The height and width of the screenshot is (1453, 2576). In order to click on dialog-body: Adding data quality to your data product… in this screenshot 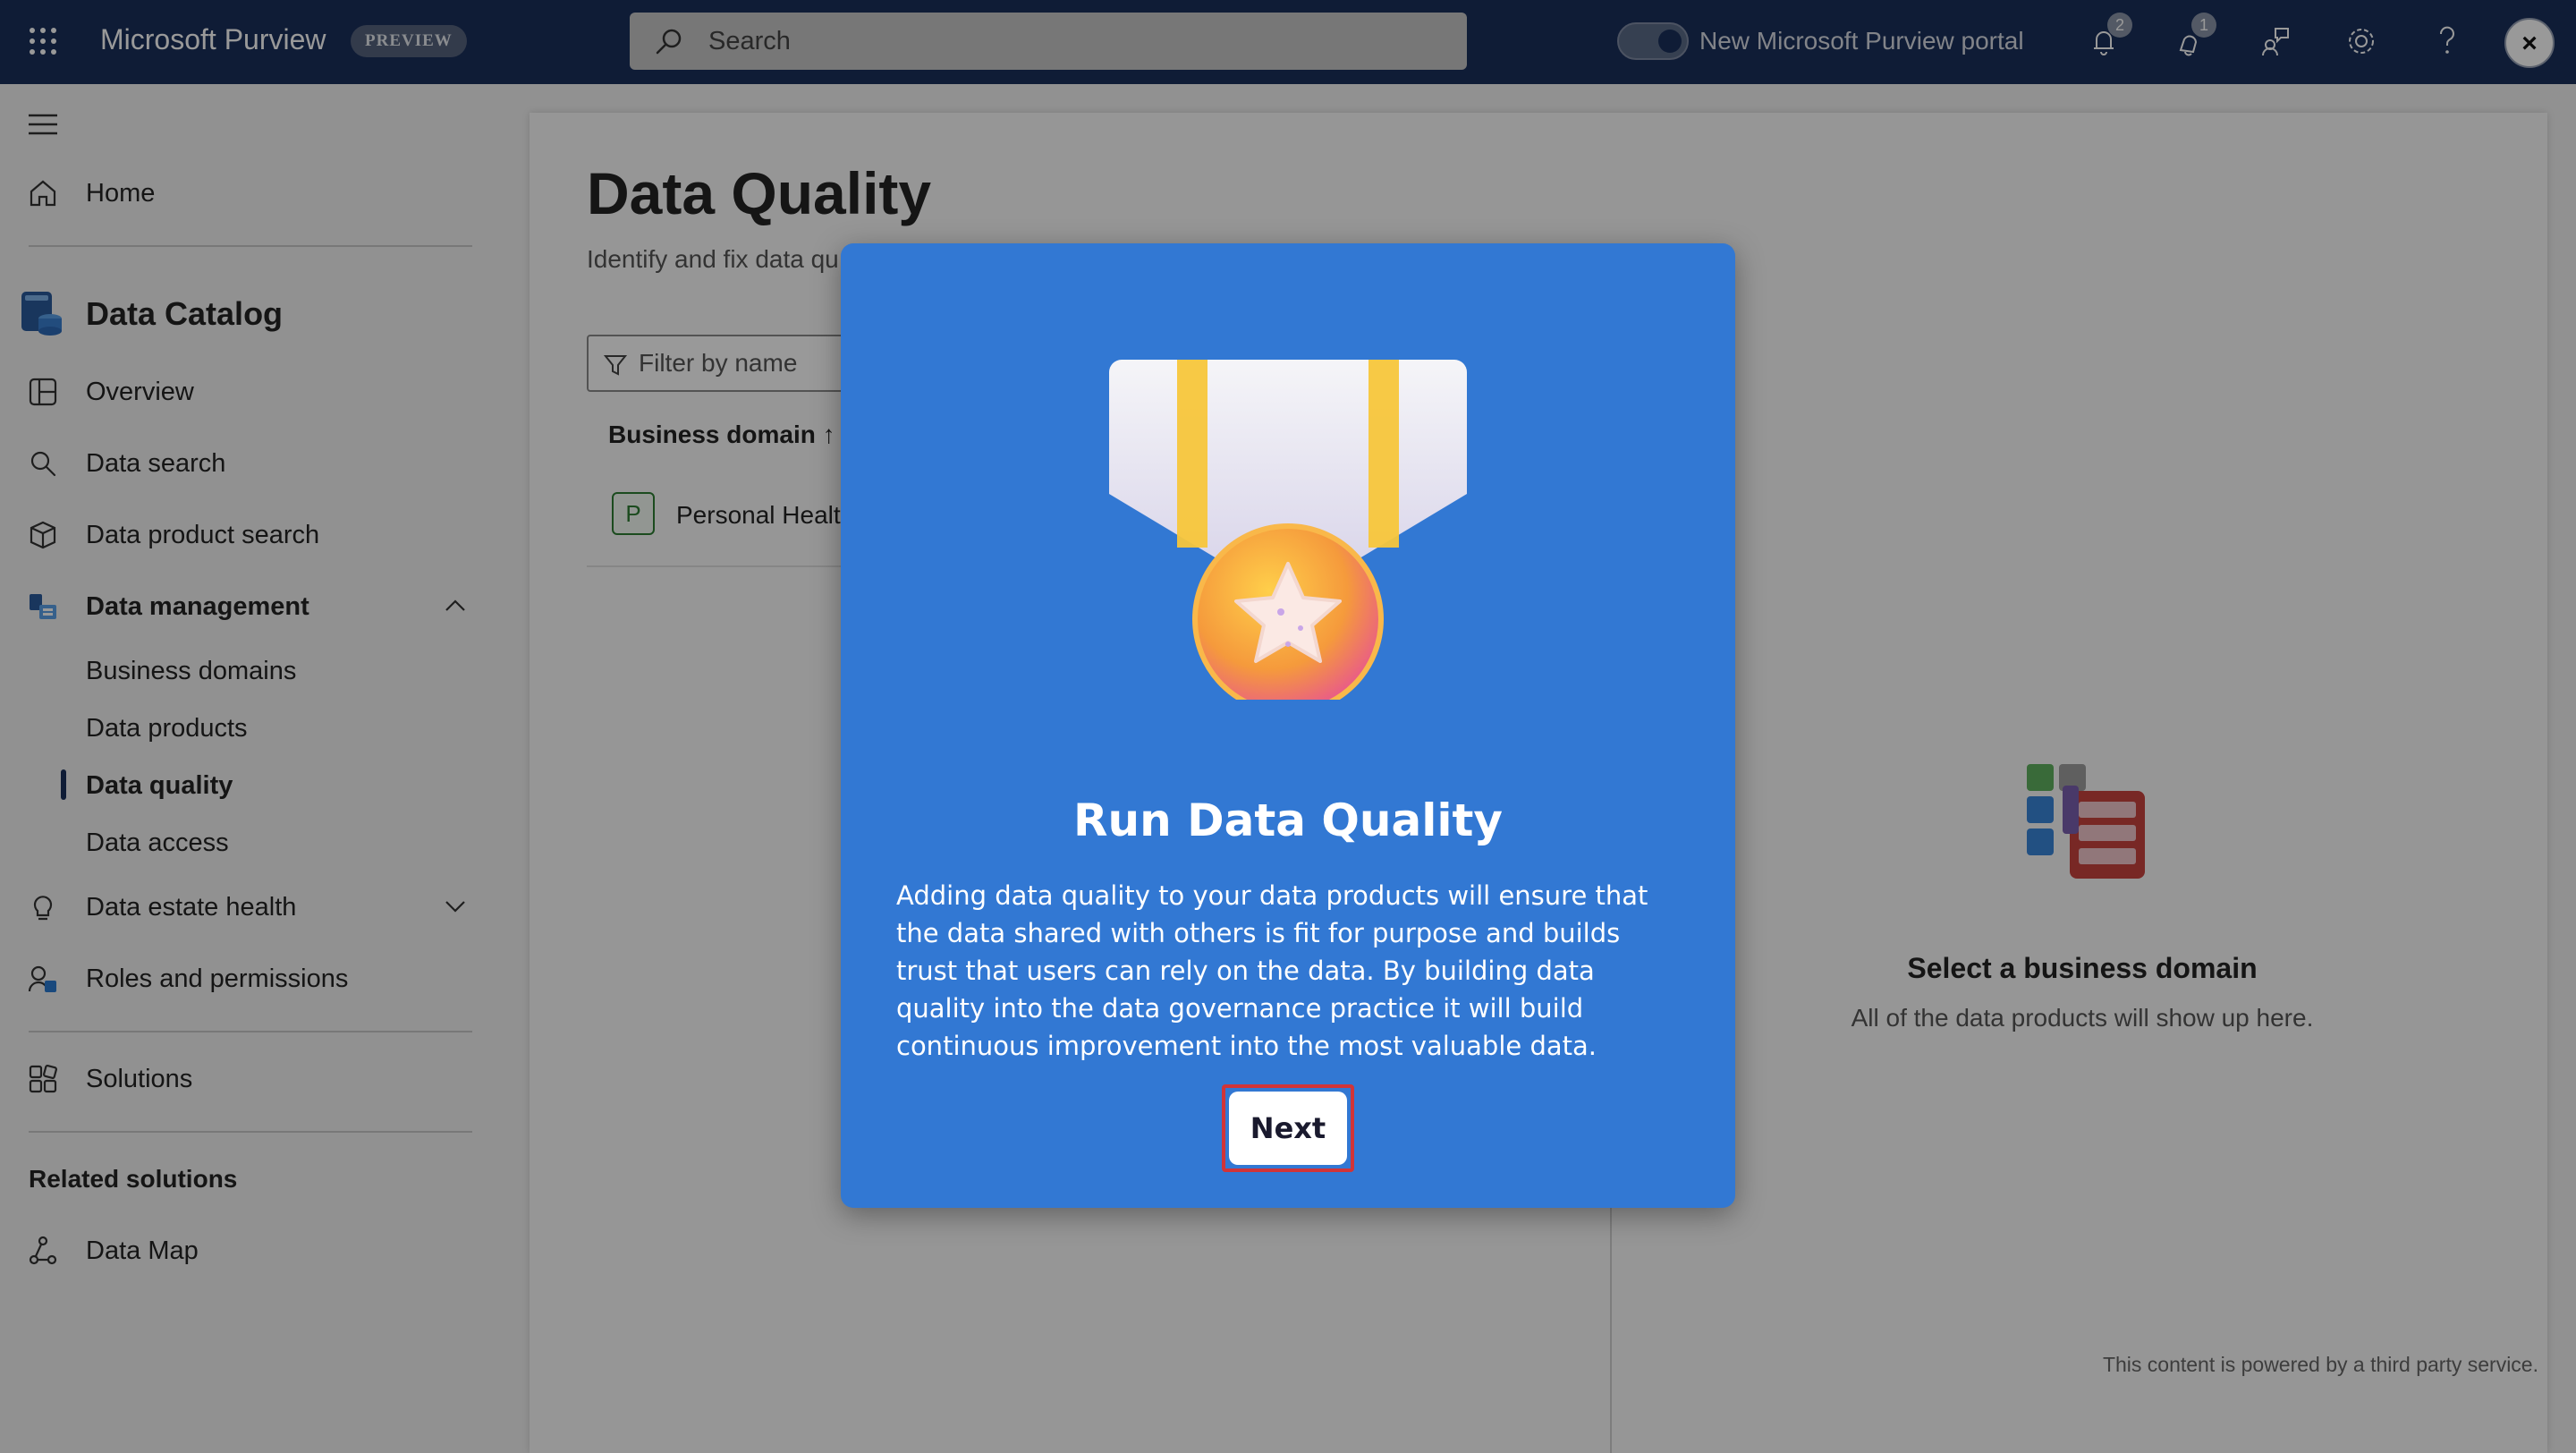, I will do `click(1272, 970)`.